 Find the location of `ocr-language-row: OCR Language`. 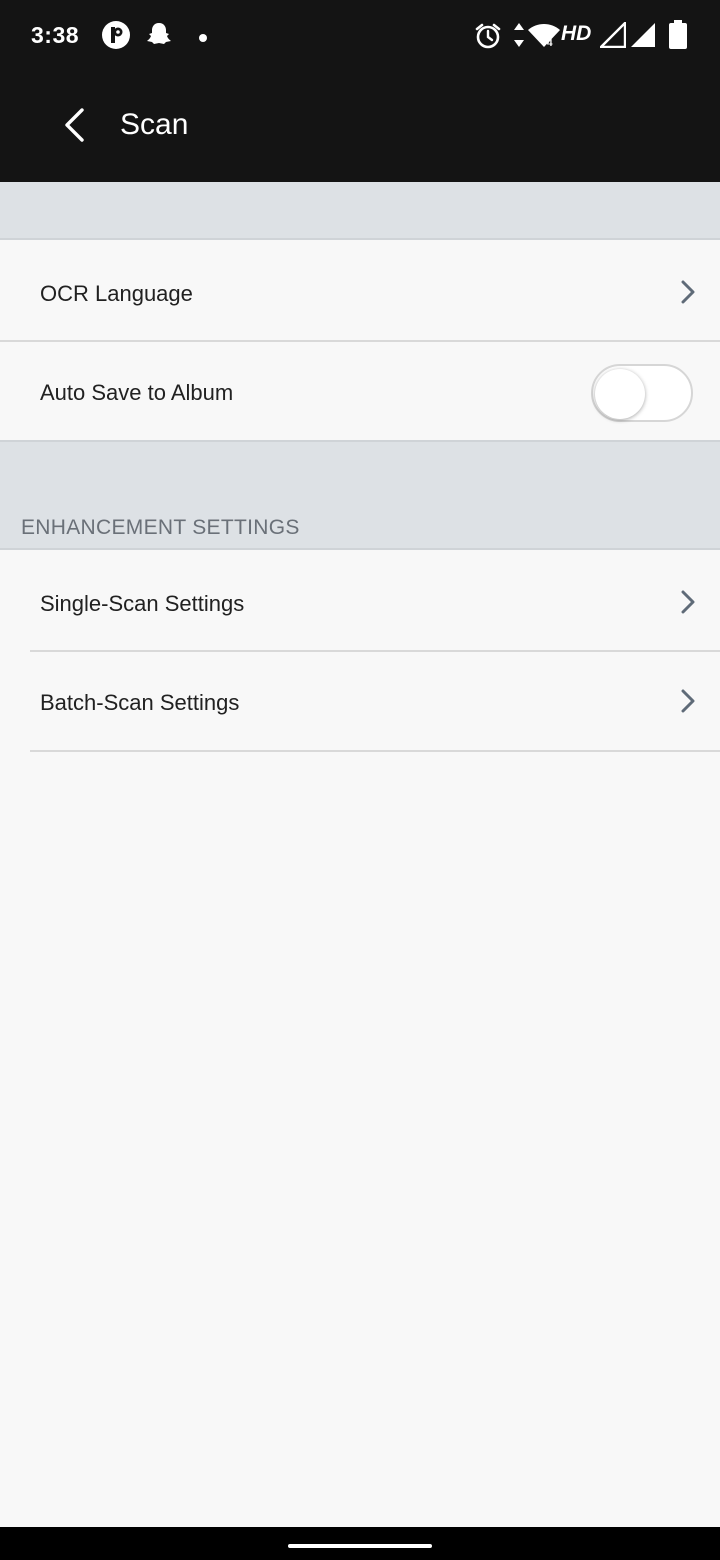

ocr-language-row: OCR Language is located at coordinates (360, 292).